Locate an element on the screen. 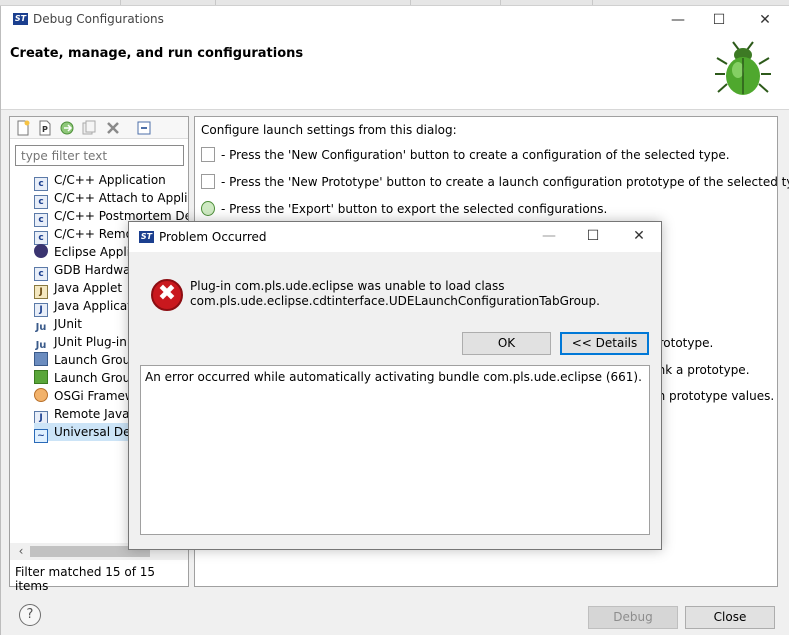 The image size is (789, 635). eclipse-icon is located at coordinates (41, 251).